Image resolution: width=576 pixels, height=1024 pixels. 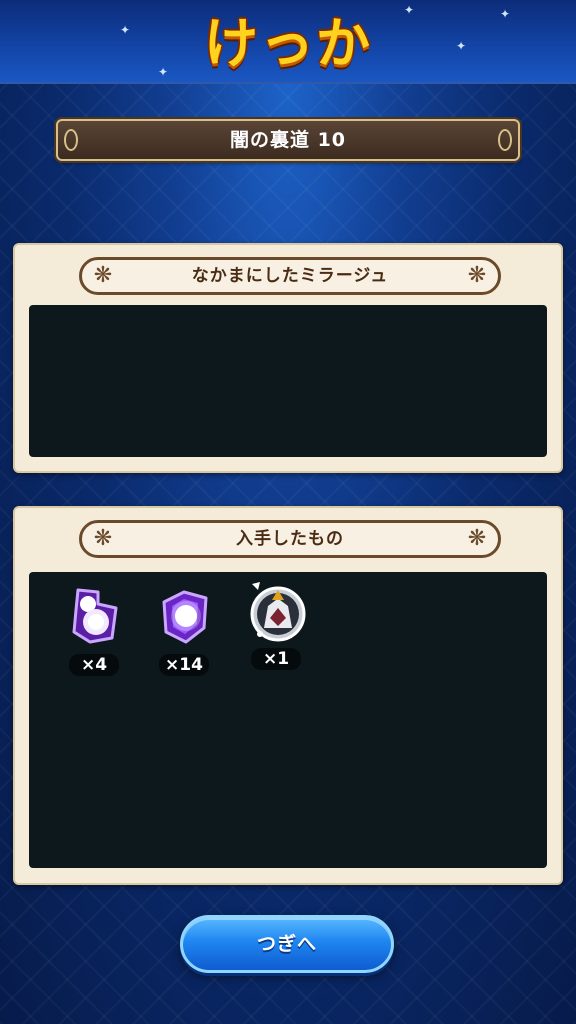 What do you see at coordinates (94, 665) in the screenshot?
I see `item-quantity: ×4` at bounding box center [94, 665].